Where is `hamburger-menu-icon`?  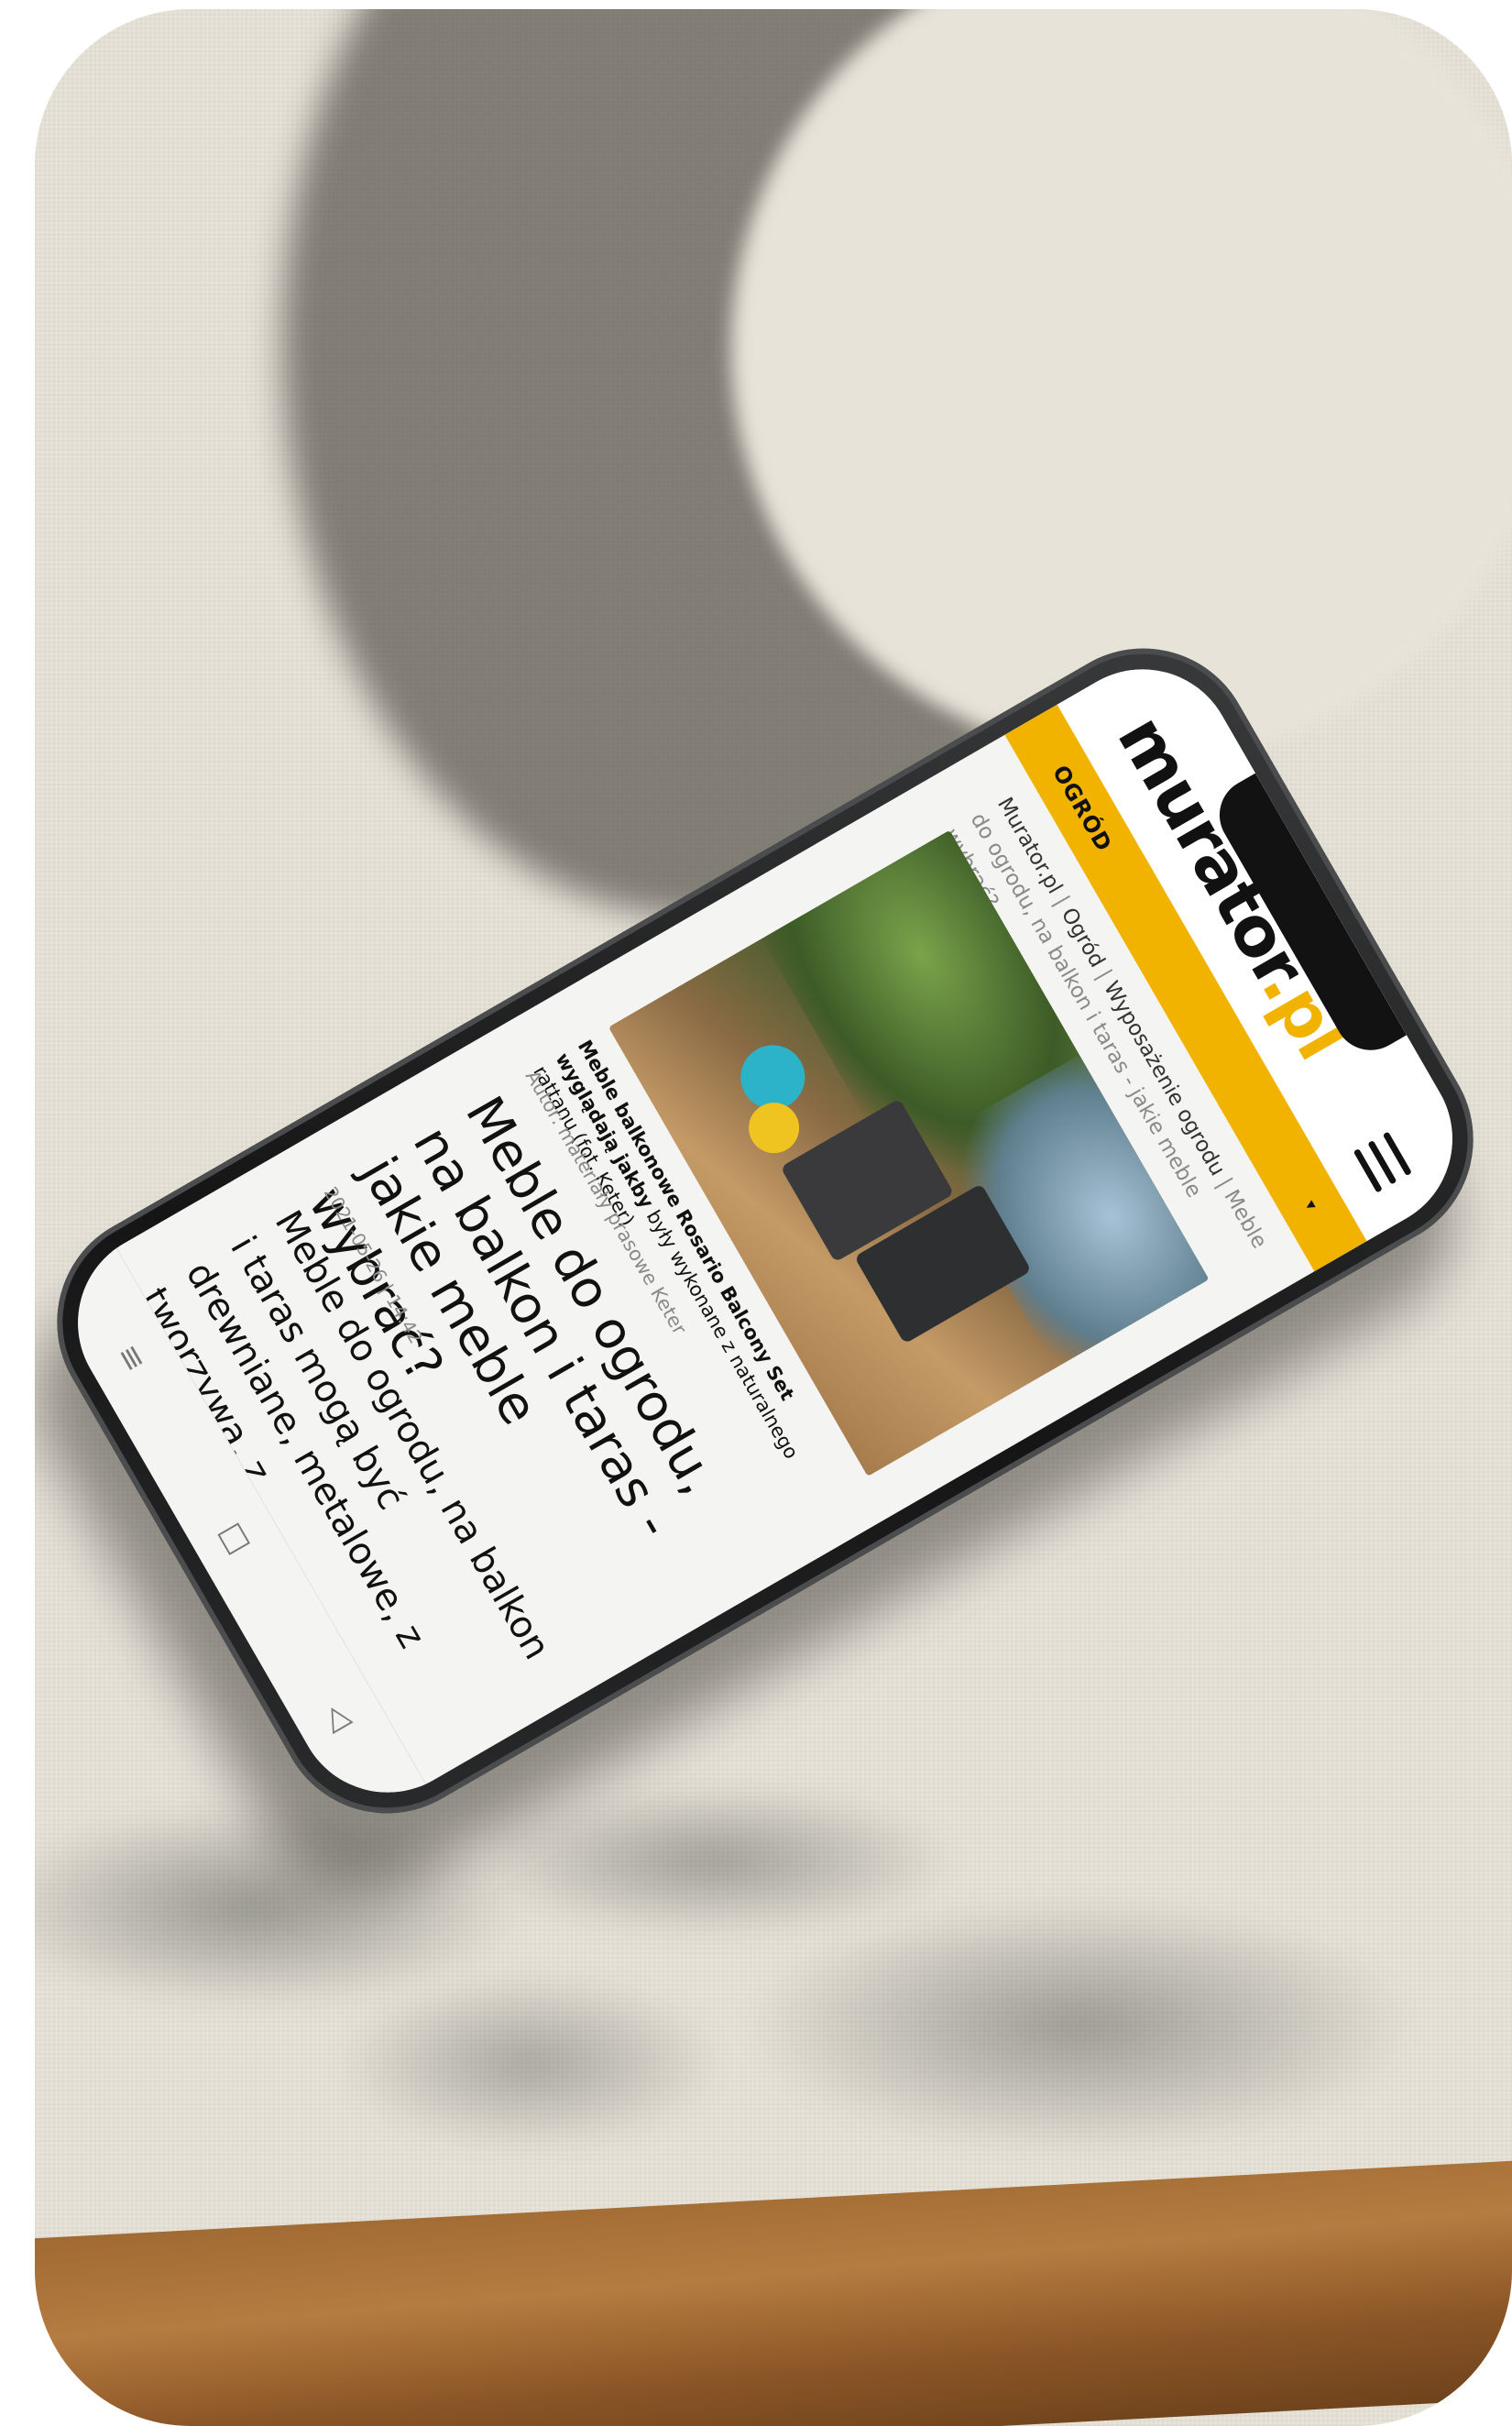 hamburger-menu-icon is located at coordinates (1382, 1162).